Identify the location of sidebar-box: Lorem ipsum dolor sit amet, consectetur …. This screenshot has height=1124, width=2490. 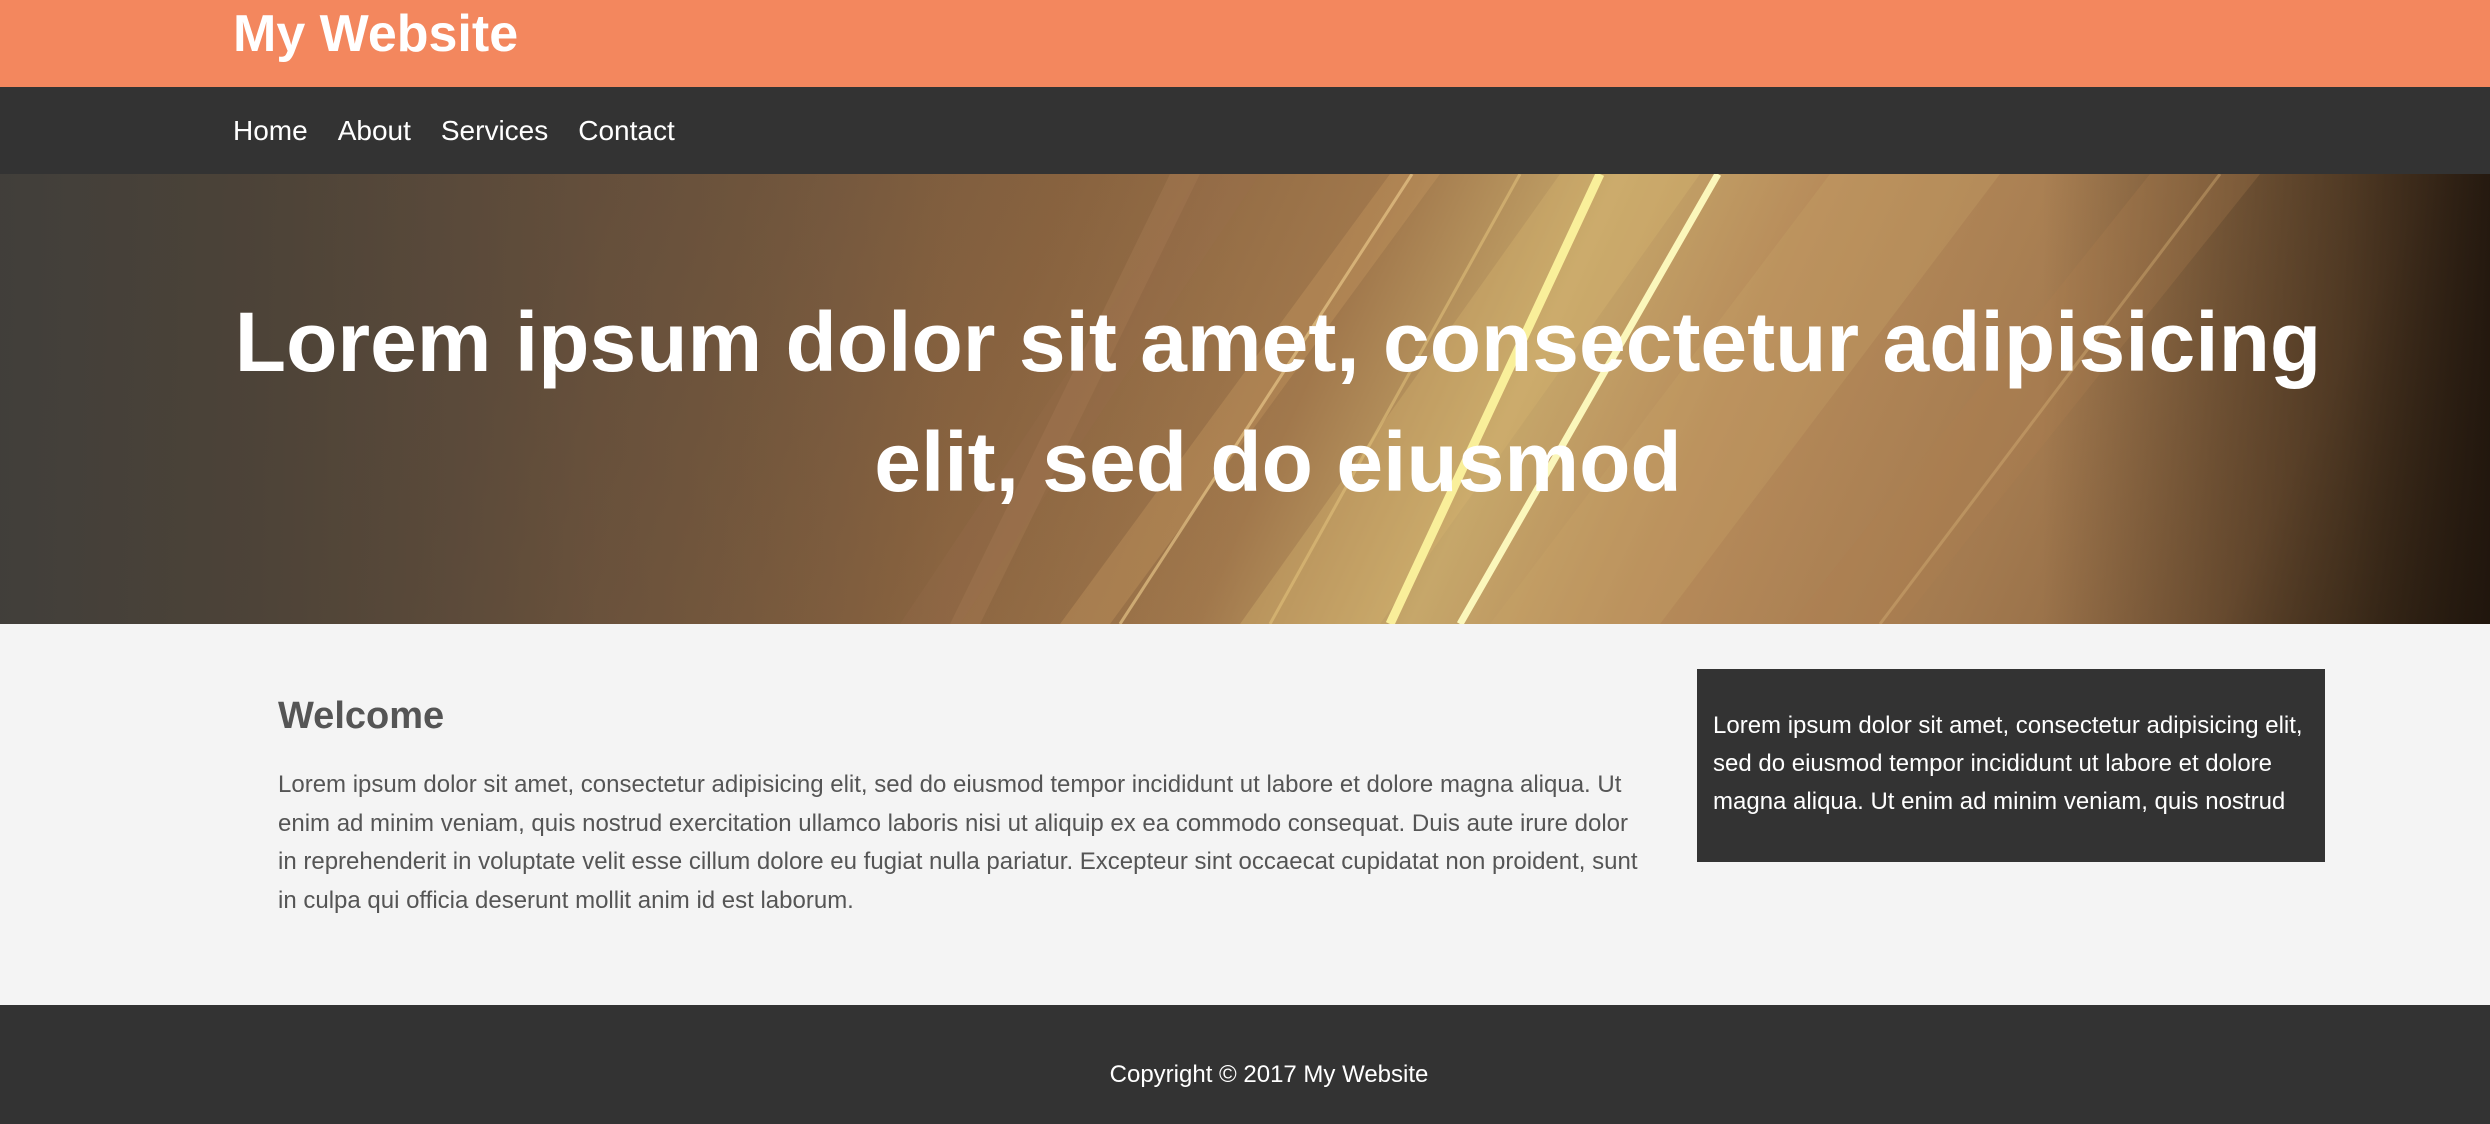
(2011, 765).